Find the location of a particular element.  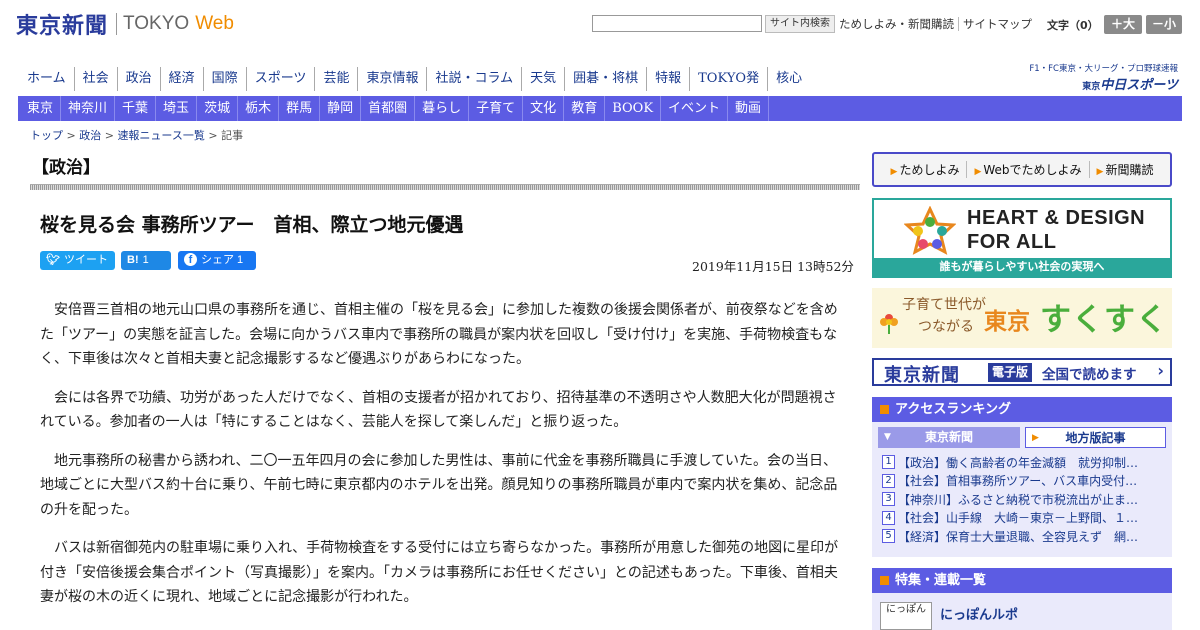

region-chiba: 千葉 is located at coordinates (136, 108).